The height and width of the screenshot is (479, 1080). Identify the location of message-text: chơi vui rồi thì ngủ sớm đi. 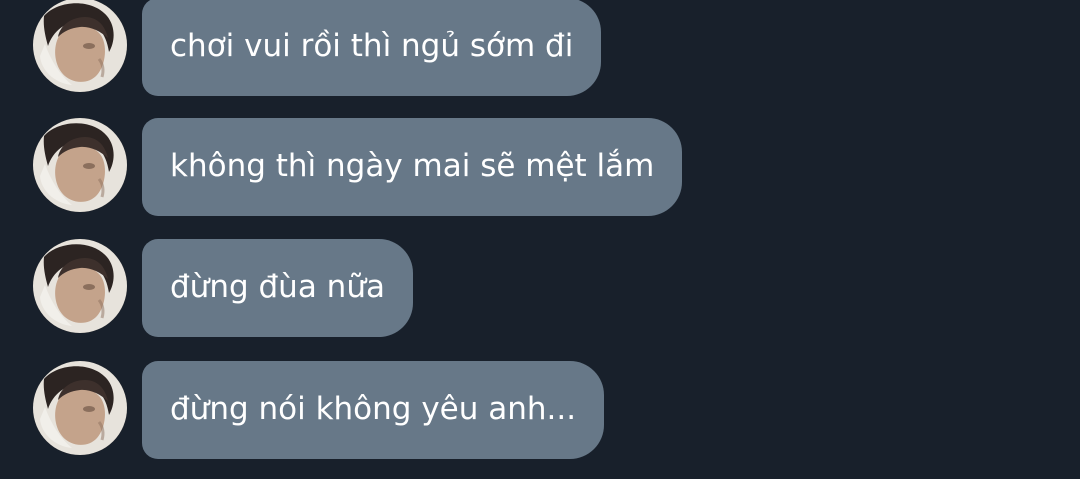
(372, 45).